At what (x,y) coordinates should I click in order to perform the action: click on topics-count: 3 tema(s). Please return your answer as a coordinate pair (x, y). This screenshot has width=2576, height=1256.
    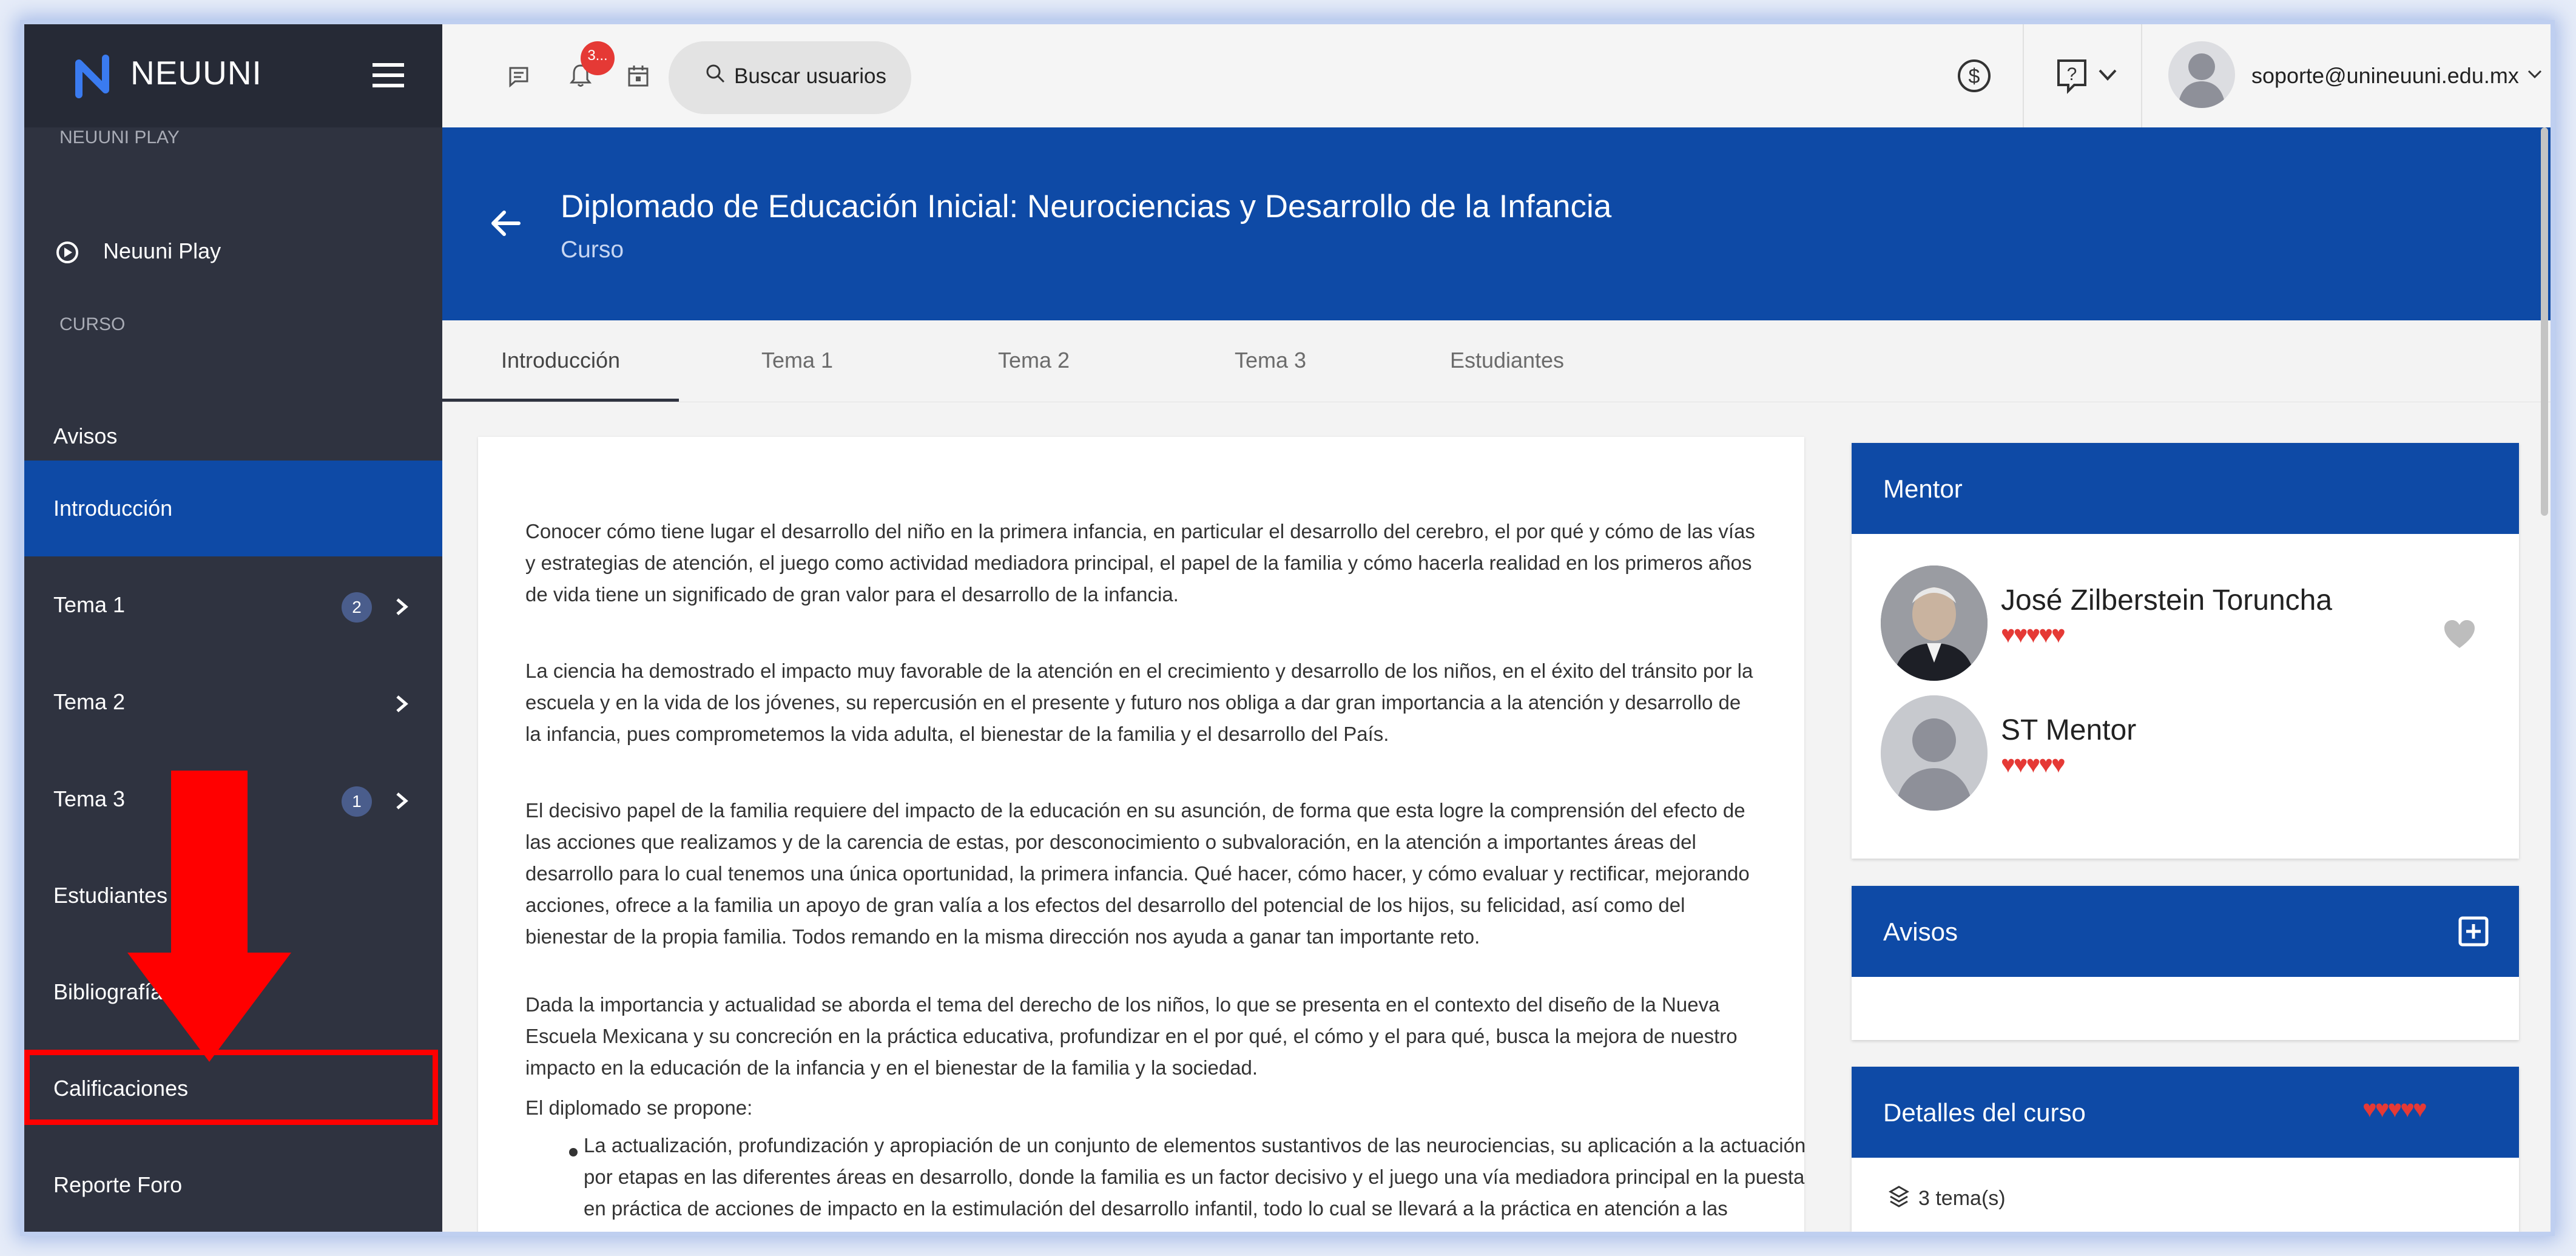
    Looking at the image, I should click on (1962, 1198).